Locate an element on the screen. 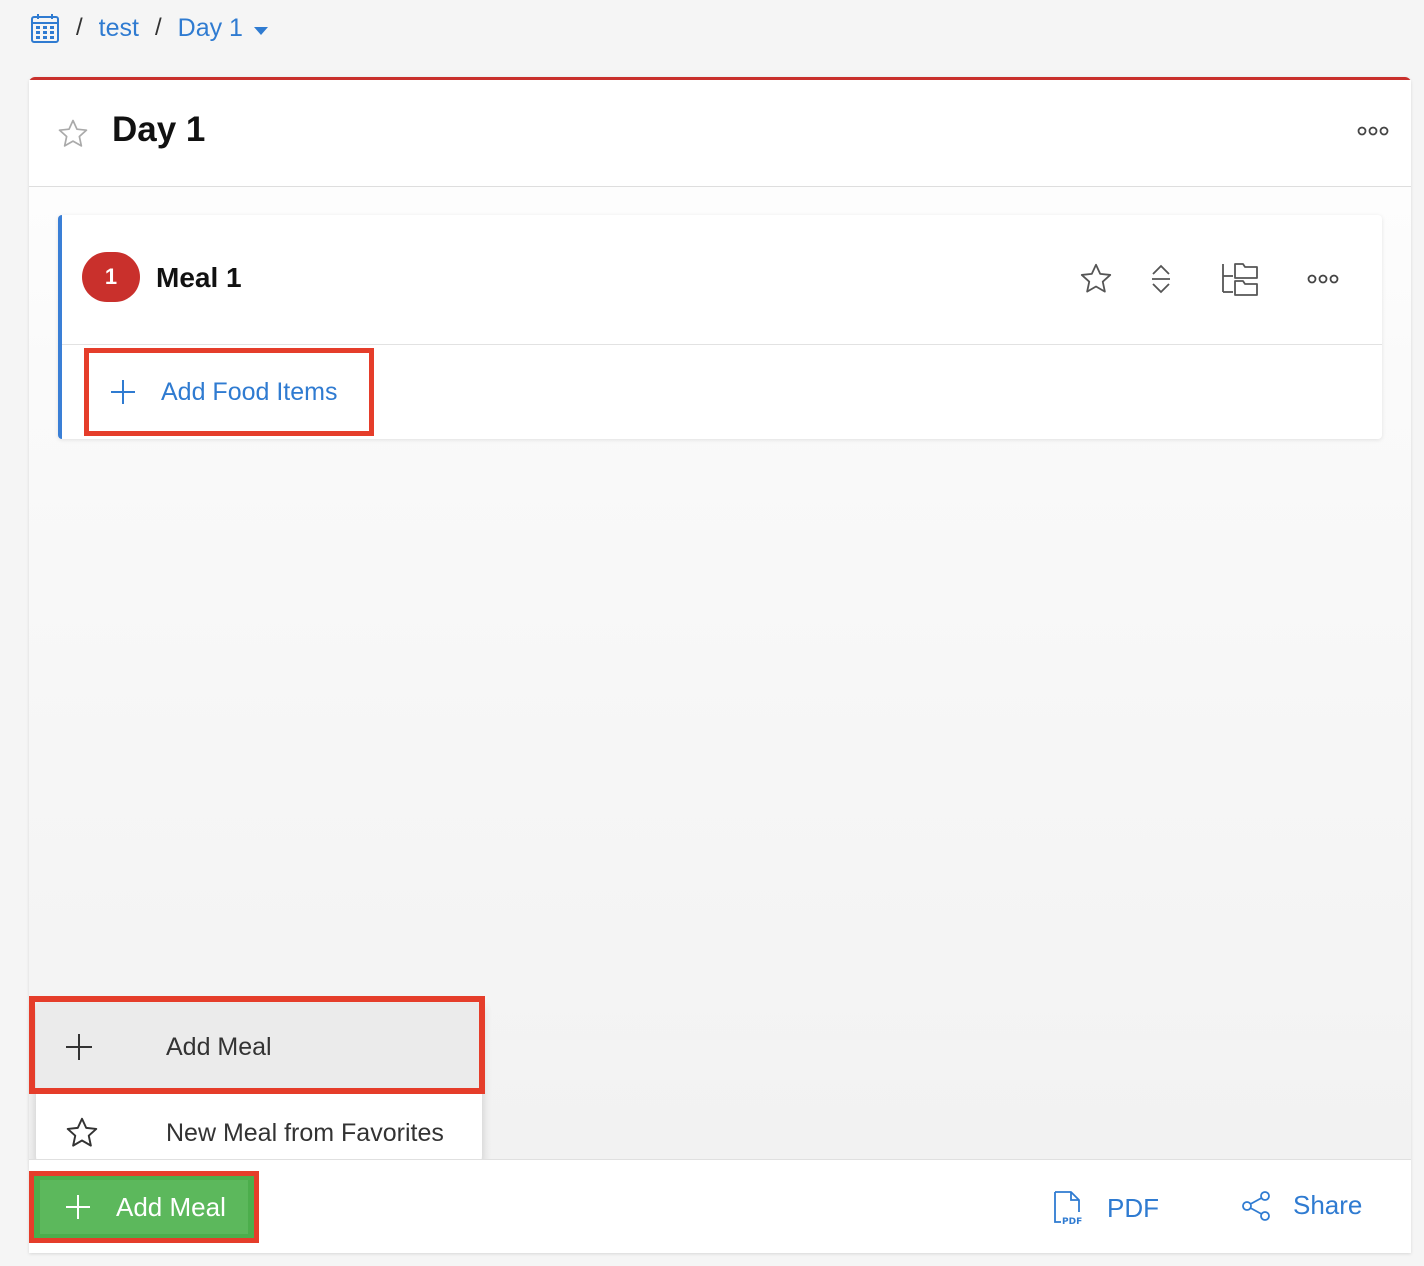 Image resolution: width=1424 pixels, height=1266 pixels. footer-toolbar: Add Meal PDF PDF Share is located at coordinates (720, 1206).